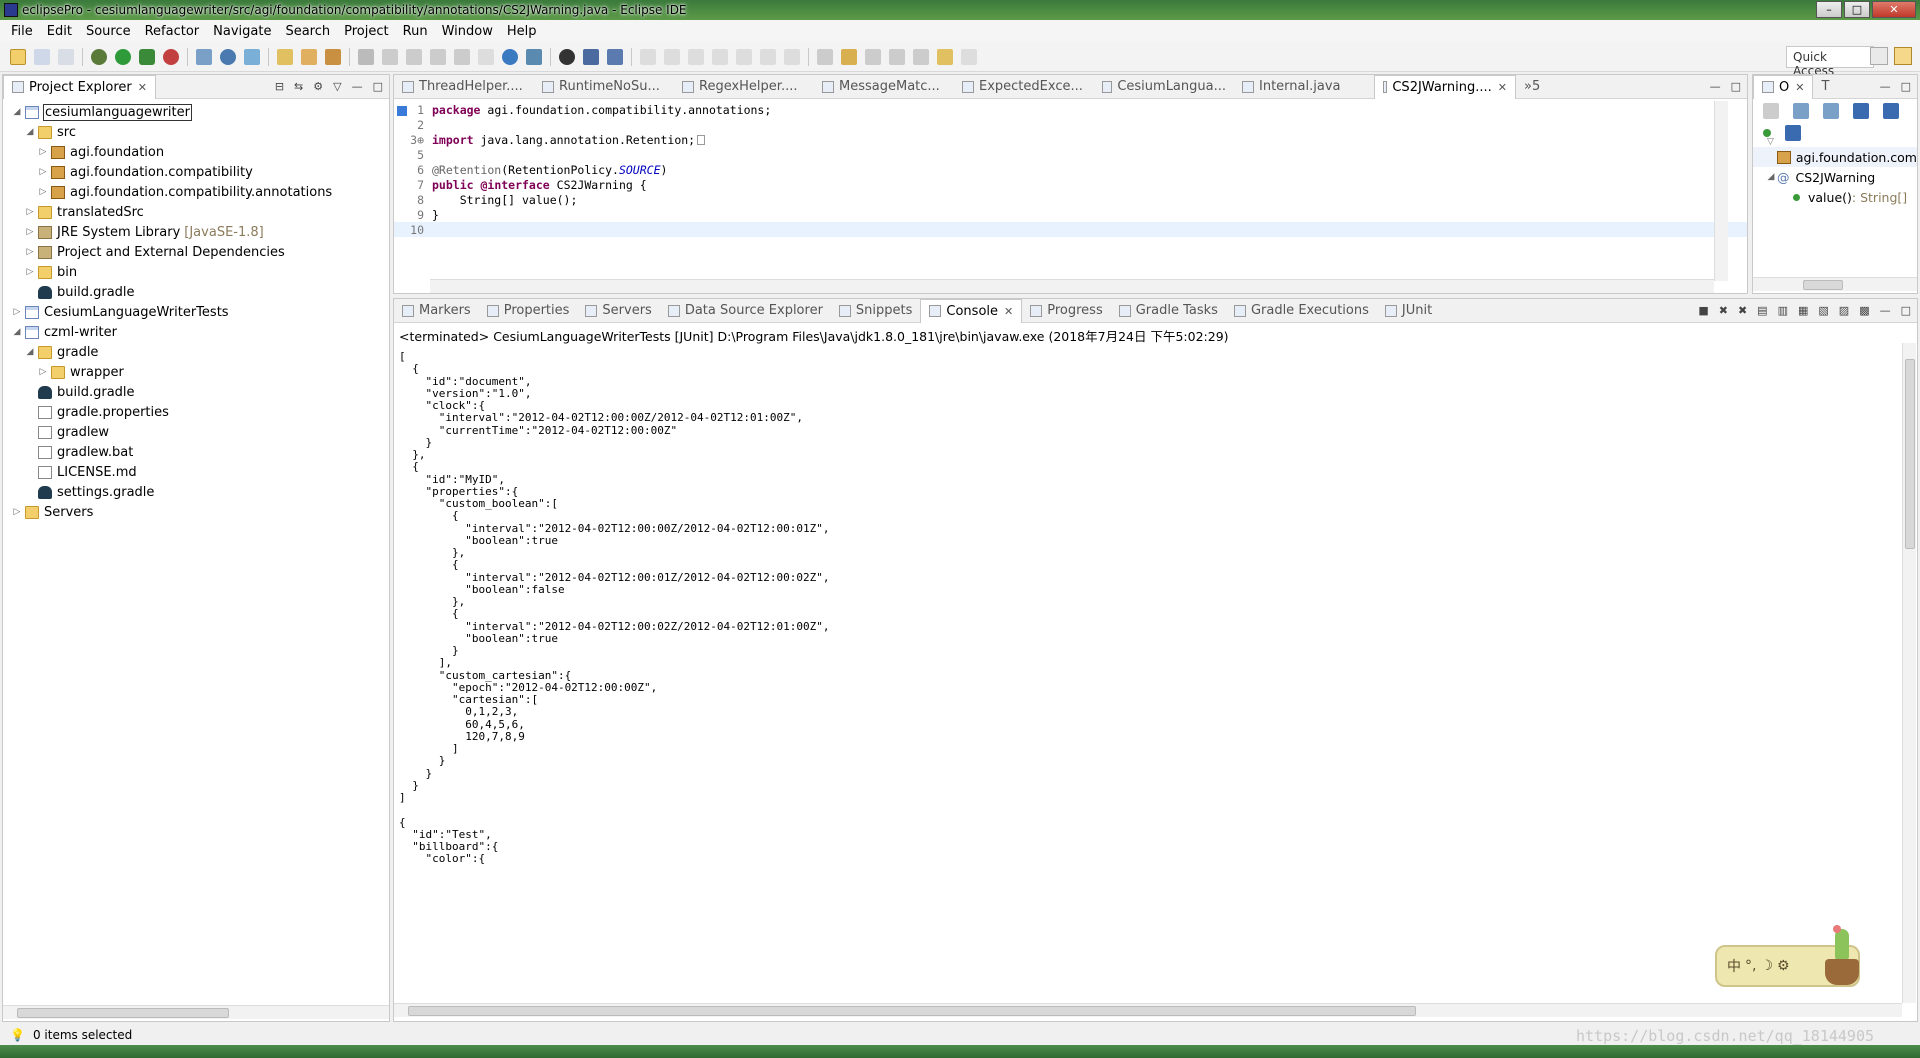 This screenshot has height=1058, width=1920. What do you see at coordinates (1909, 673) in the screenshot?
I see `console-vertical-scrollbar` at bounding box center [1909, 673].